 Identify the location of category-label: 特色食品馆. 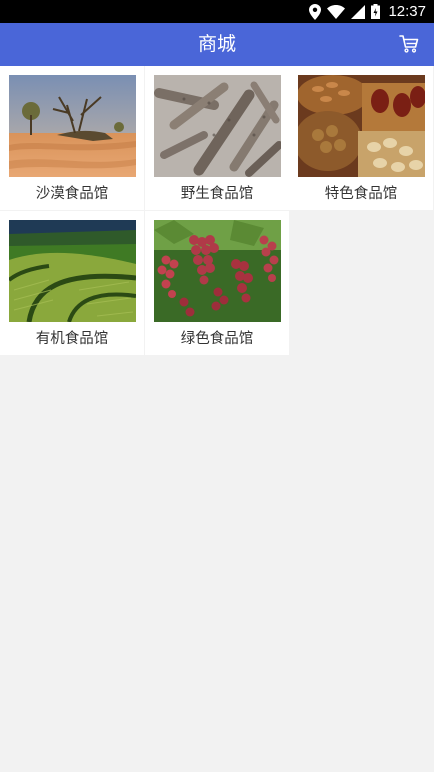
(361, 194).